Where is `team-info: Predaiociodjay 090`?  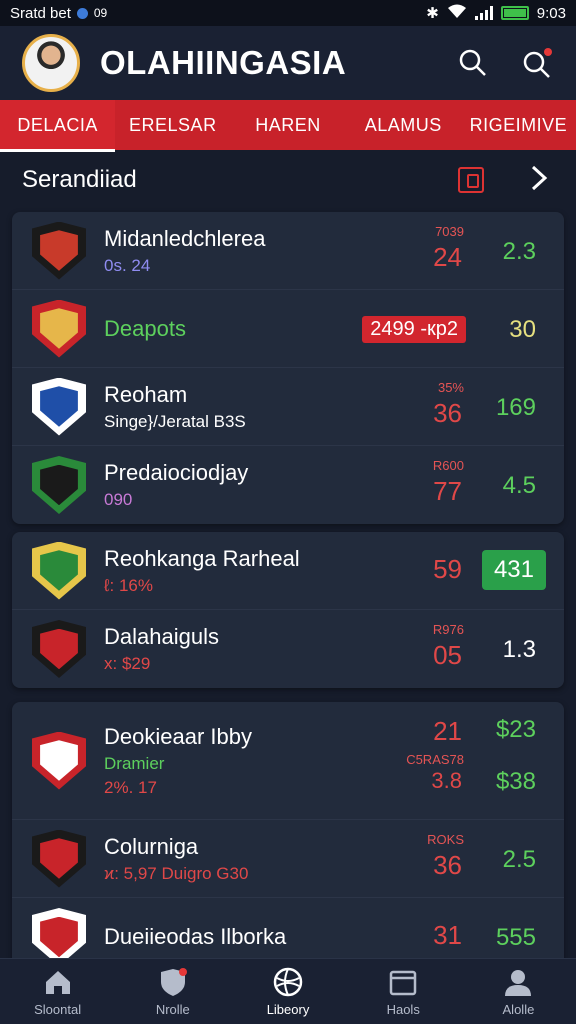
team-info: Predaiociodjay 090 is located at coordinates (176, 485).